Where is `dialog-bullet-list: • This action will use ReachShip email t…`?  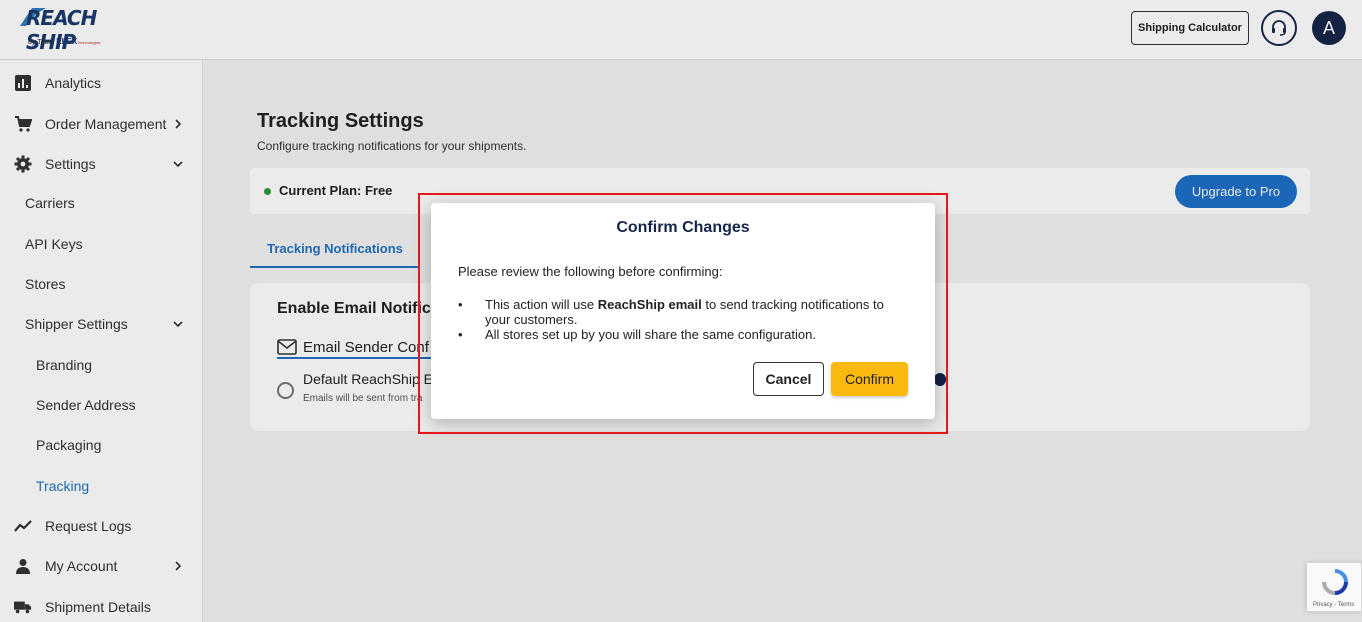 dialog-bullet-list: • This action will use ReachShip email t… is located at coordinates (678, 319).